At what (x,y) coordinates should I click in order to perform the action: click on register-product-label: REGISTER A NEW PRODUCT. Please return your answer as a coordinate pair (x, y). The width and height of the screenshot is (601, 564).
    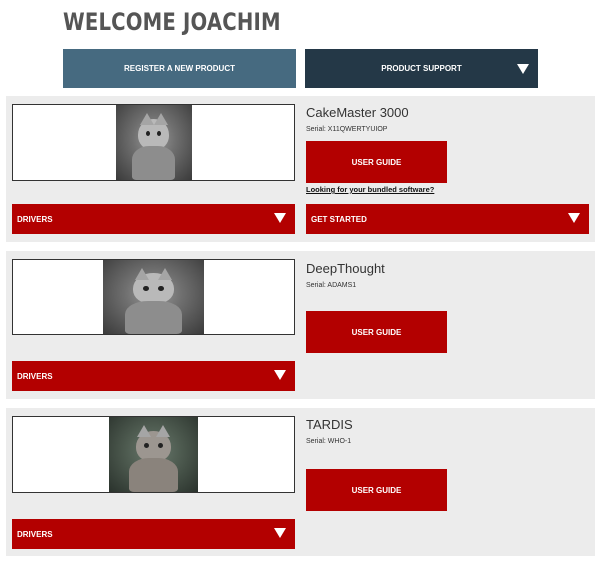
    Looking at the image, I should click on (179, 68).